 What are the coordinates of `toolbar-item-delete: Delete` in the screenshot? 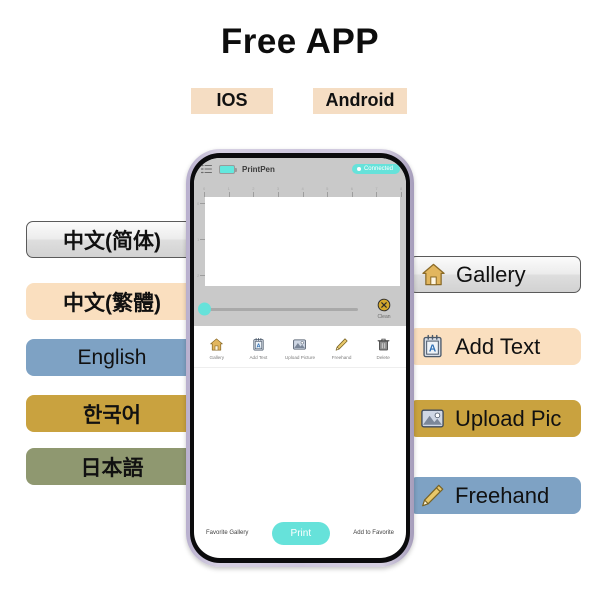 It's located at (383, 348).